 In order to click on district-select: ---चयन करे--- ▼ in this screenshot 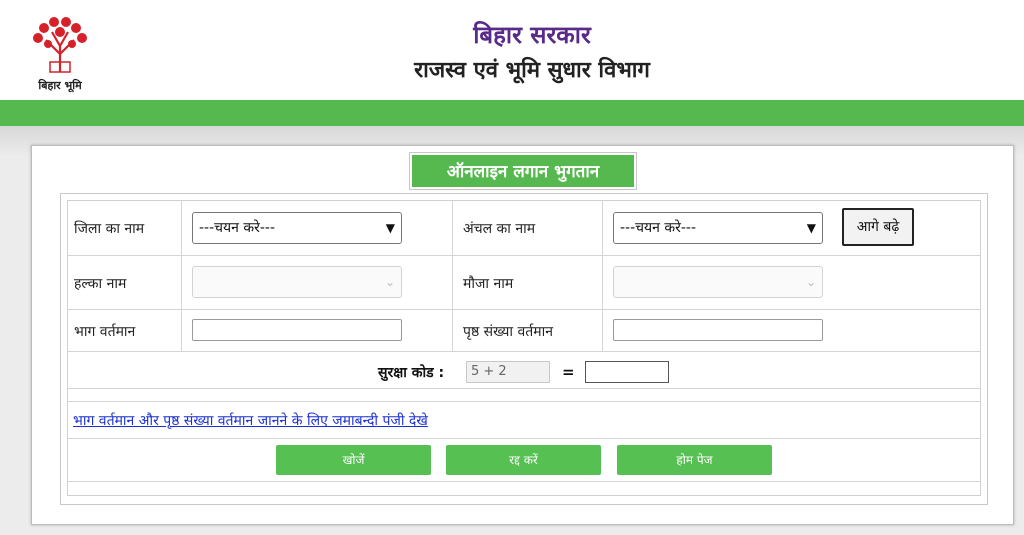, I will do `click(297, 228)`.